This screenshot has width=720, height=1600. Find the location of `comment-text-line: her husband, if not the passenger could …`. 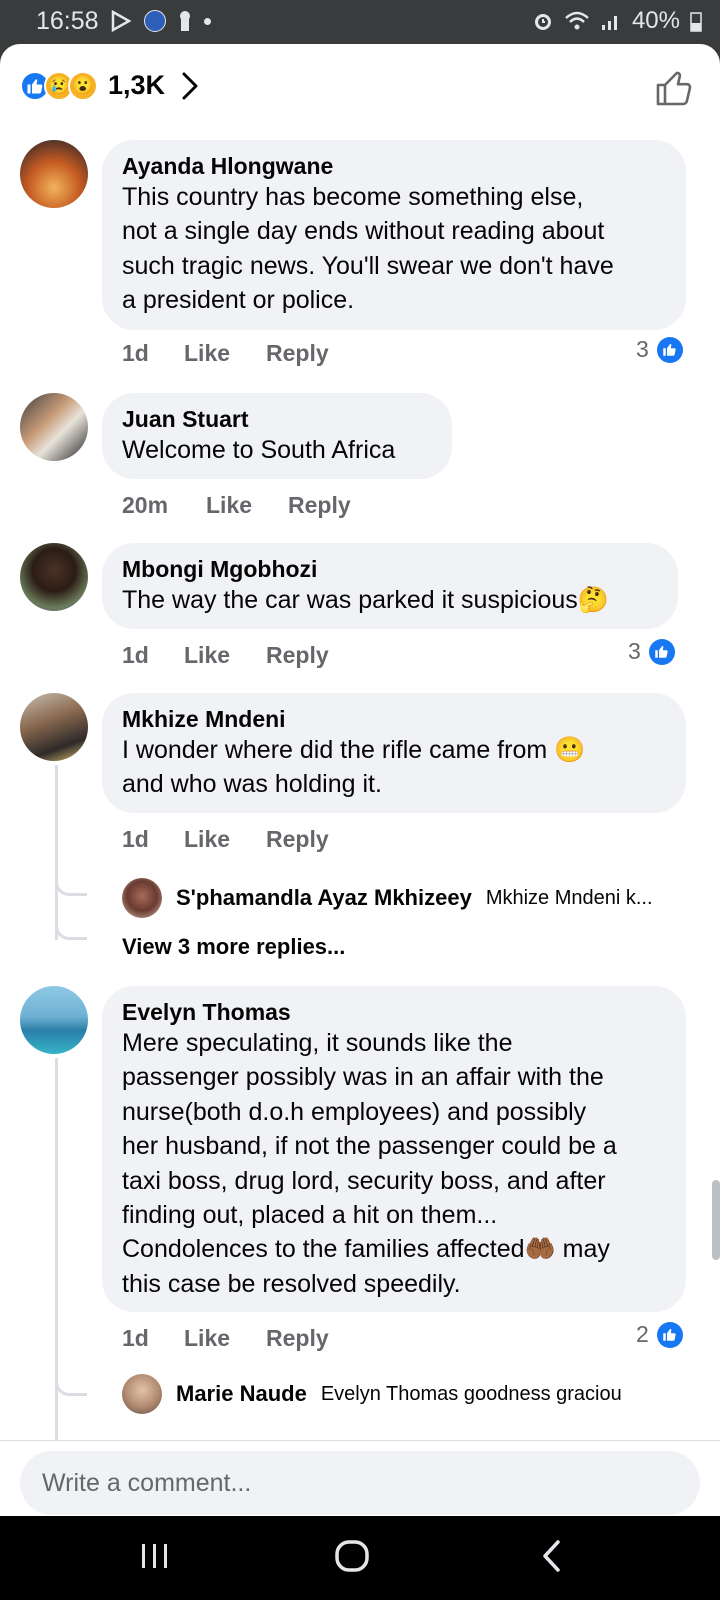

comment-text-line: her husband, if not the passenger could … is located at coordinates (369, 1146).